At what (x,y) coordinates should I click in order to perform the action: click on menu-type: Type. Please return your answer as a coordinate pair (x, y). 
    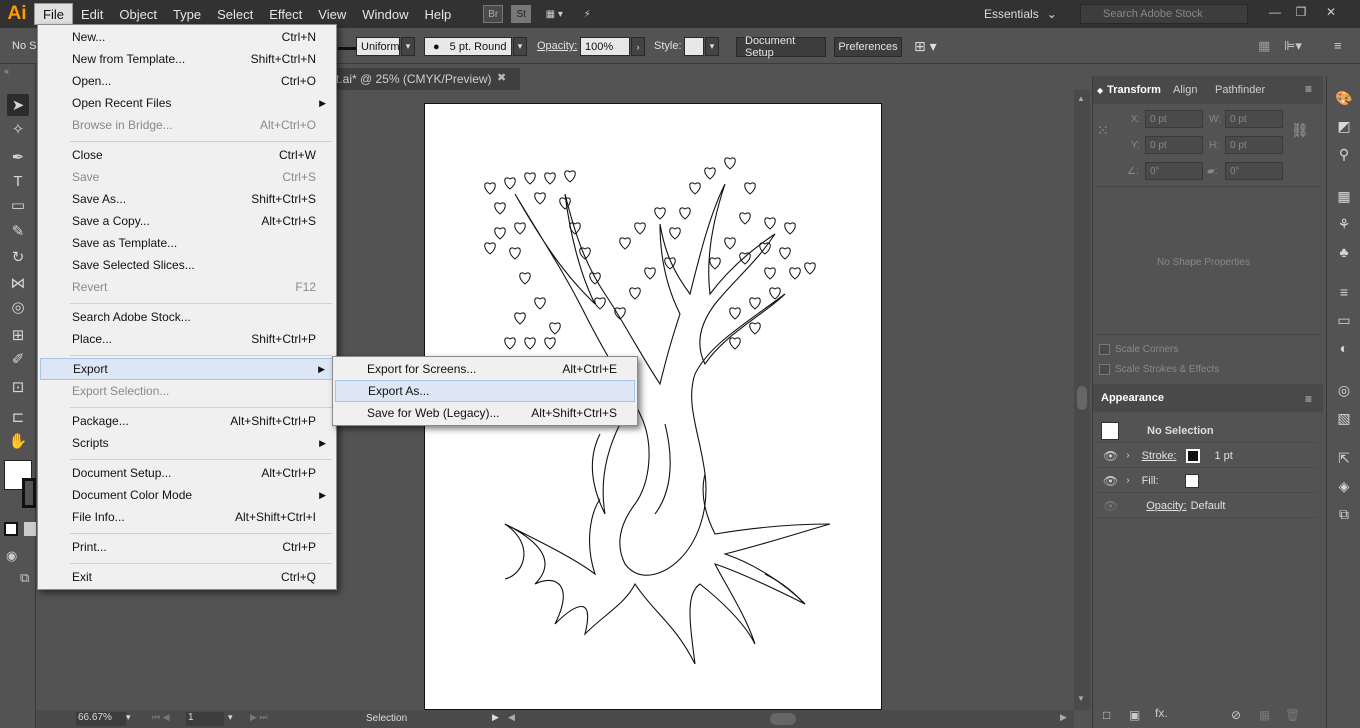
    Looking at the image, I should click on (187, 14).